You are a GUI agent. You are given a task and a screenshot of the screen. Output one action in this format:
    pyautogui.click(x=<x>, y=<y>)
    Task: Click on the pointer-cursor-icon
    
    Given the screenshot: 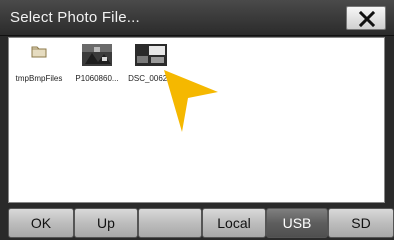 What is the action you would take?
    pyautogui.click(x=191, y=101)
    